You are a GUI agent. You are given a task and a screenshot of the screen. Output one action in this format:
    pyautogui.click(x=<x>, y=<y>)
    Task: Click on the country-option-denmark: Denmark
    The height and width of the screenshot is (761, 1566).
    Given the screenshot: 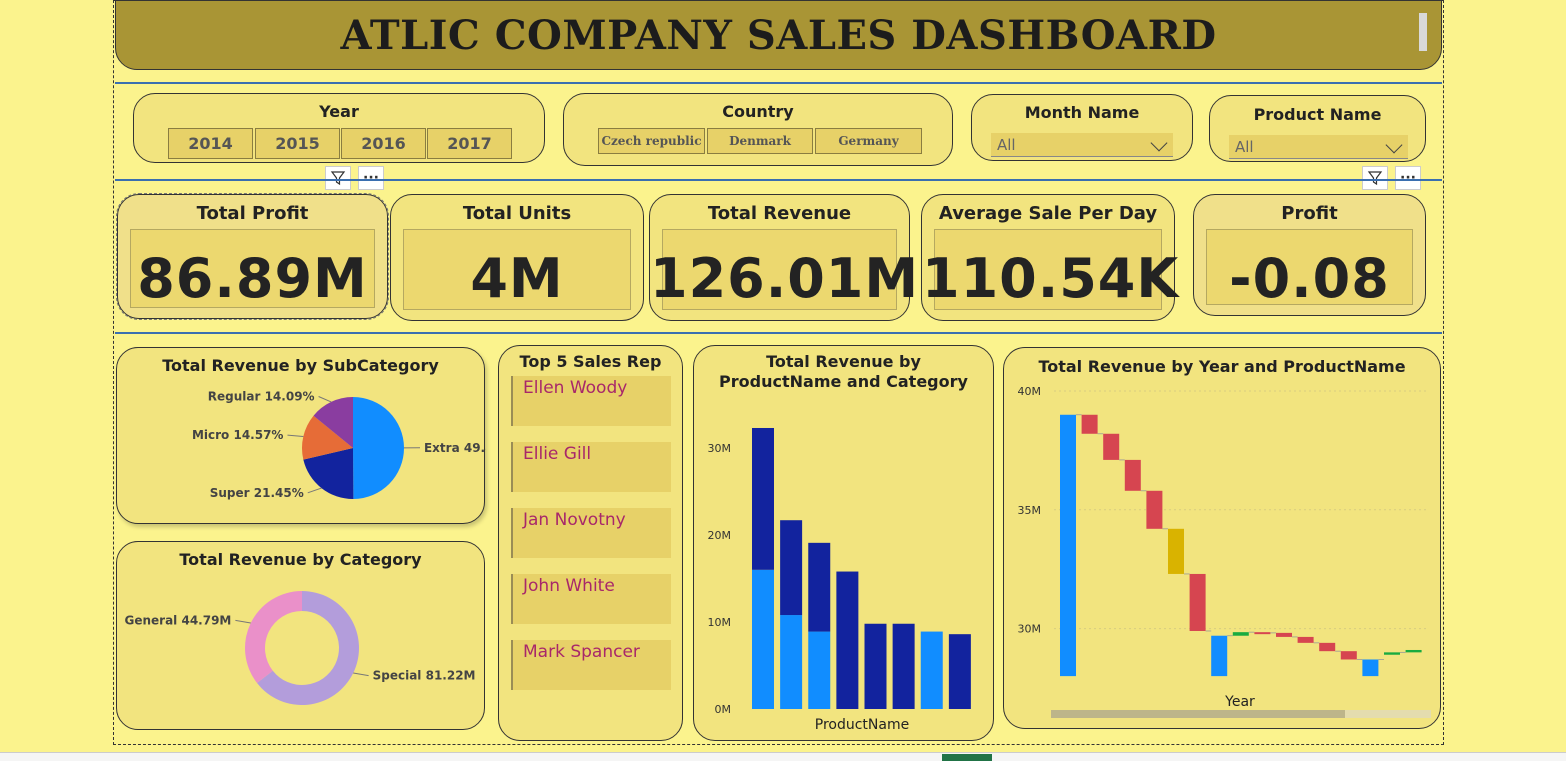 What is the action you would take?
    pyautogui.click(x=760, y=141)
    